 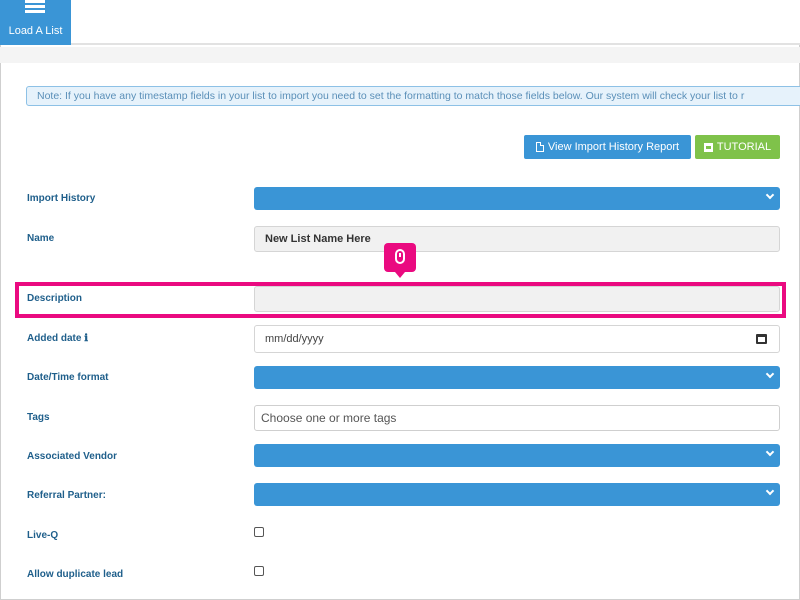 What do you see at coordinates (539, 147) in the screenshot?
I see `document-icon` at bounding box center [539, 147].